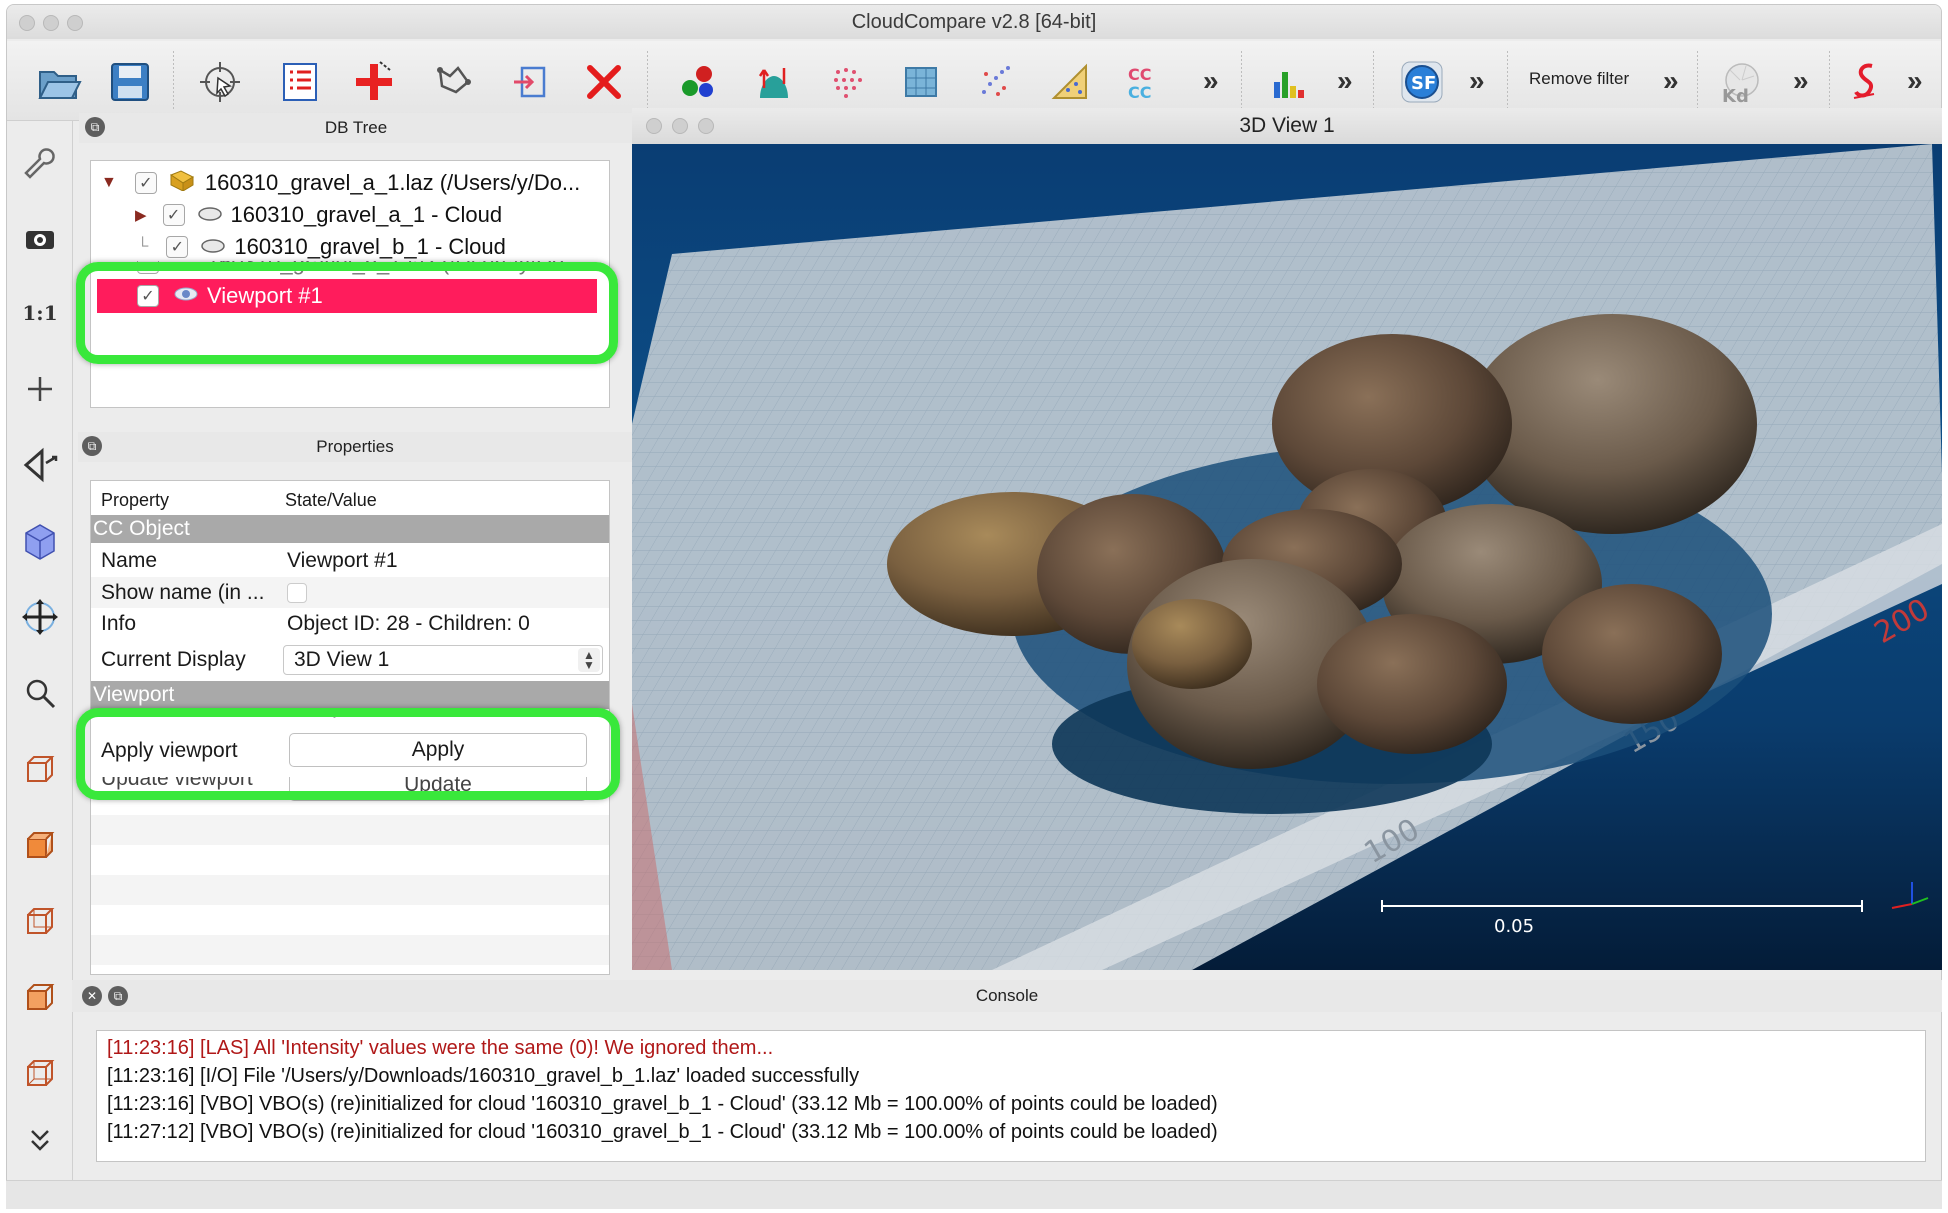  Describe the element at coordinates (213, 247) in the screenshot. I see `cloud-icon` at that location.